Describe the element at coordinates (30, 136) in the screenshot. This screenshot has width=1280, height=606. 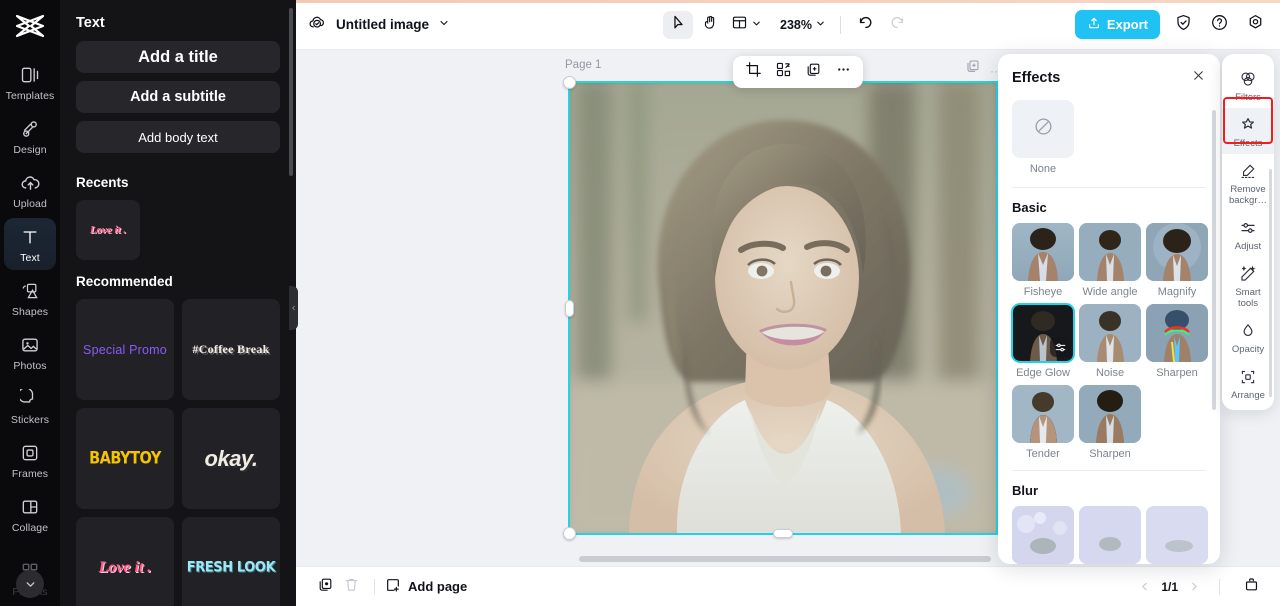
I see `sidebar-item-design: Design` at that location.